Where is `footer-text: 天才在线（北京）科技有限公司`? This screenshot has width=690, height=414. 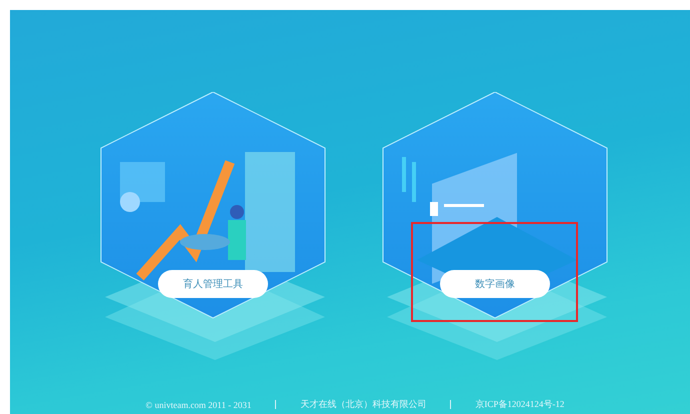
footer-text: 天才在线（北京）科技有限公司 is located at coordinates (363, 404).